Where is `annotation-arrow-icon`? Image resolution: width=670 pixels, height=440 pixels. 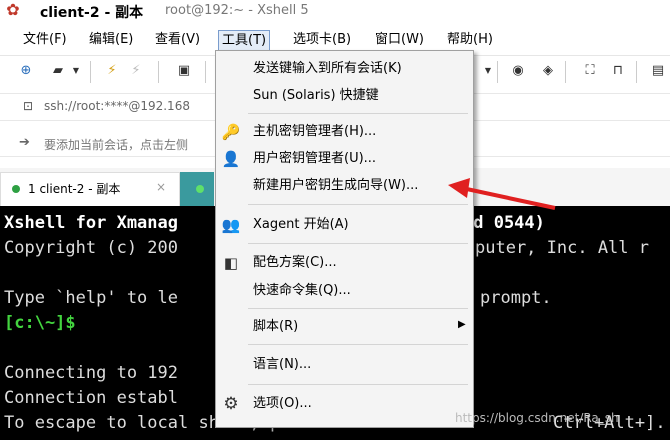
annotation-arrow-icon is located at coordinates (502, 194).